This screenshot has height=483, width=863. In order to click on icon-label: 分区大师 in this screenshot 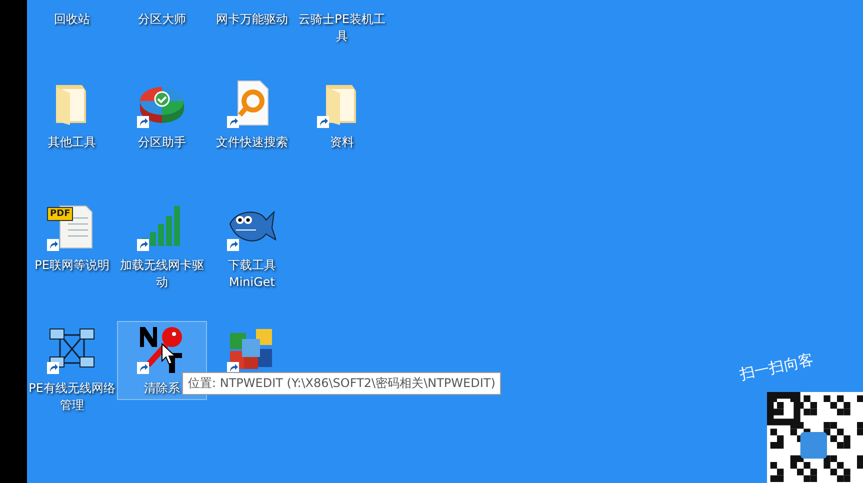, I will do `click(162, 19)`.